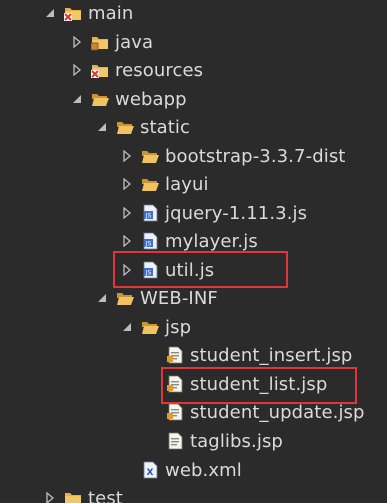 The height and width of the screenshot is (503, 387). I want to click on tree-item-webapp: webapp, so click(129, 99).